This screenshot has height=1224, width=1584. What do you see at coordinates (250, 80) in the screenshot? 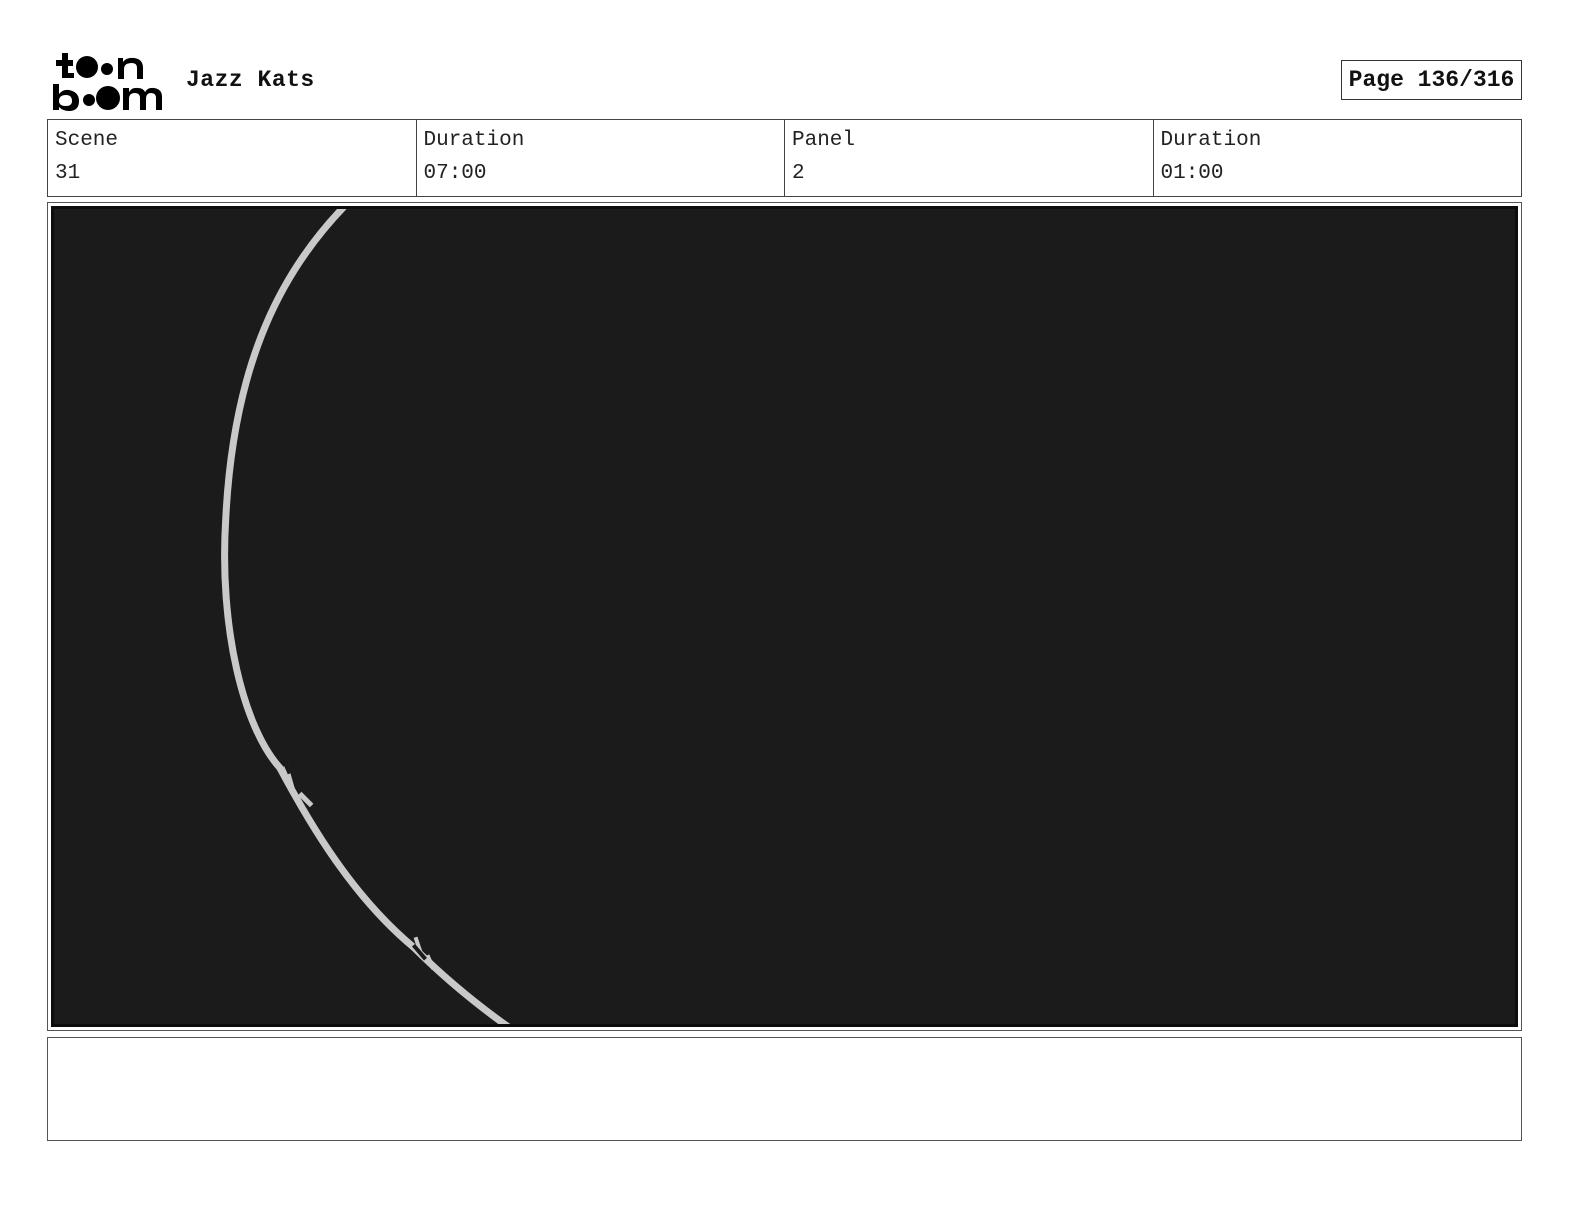
I see `project-title: Jazz Kats` at bounding box center [250, 80].